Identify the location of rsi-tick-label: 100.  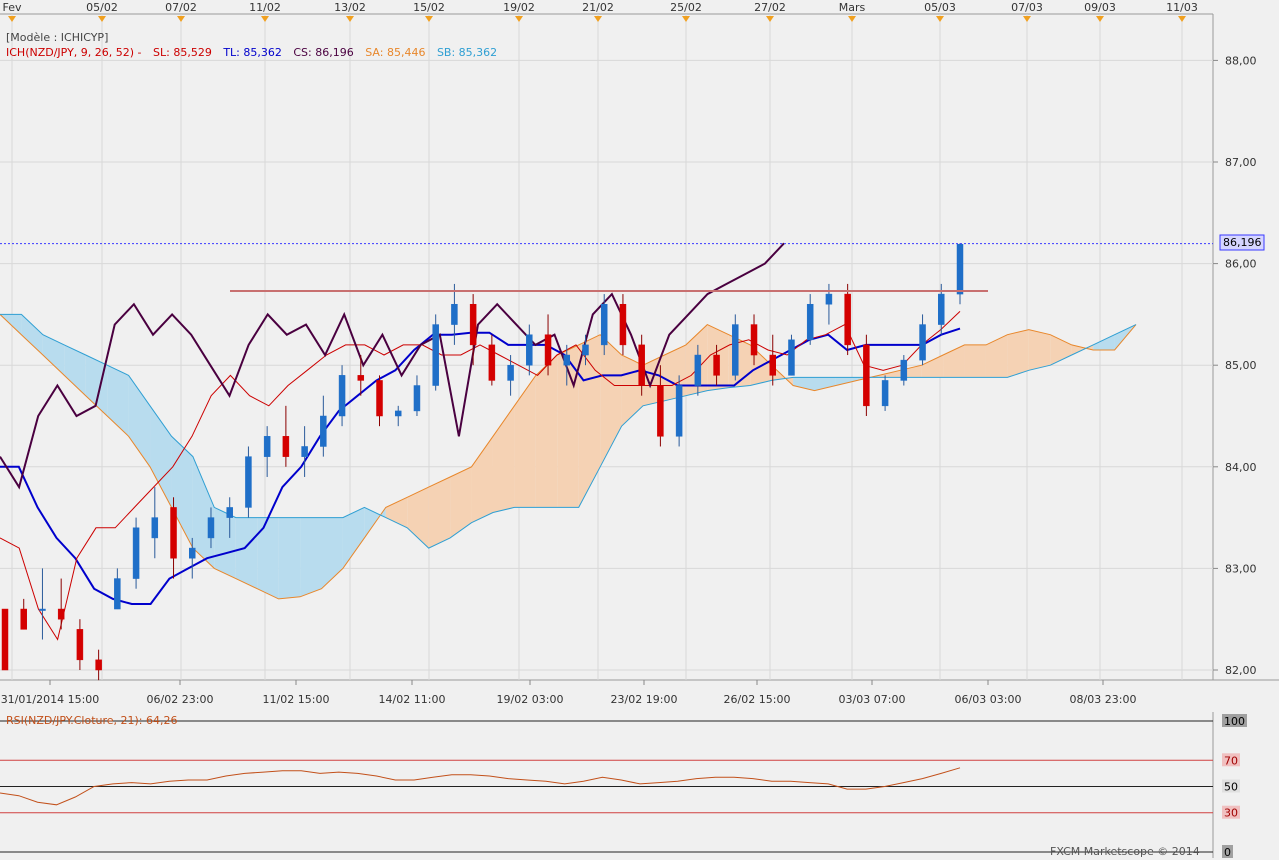
(1234, 721).